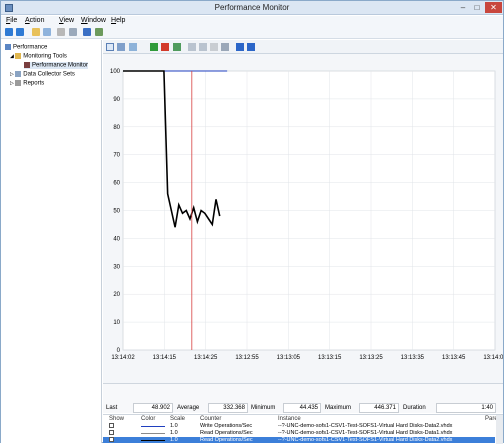 This screenshot has height=444, width=504. Describe the element at coordinates (303, 47) in the screenshot. I see `graph-toolbar` at that location.